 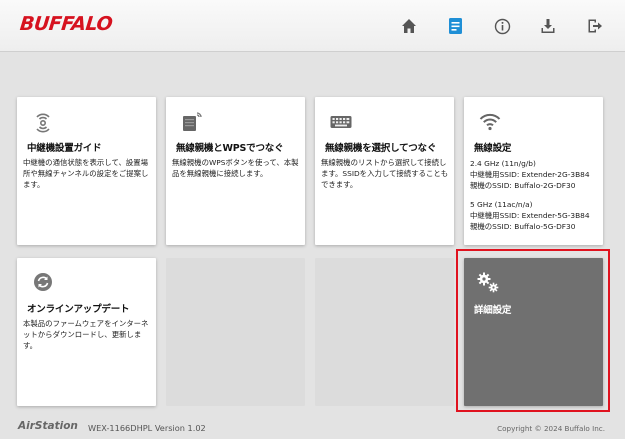 What do you see at coordinates (147, 428) in the screenshot?
I see `model-version: WEX-1166DHPL Version 1.02` at bounding box center [147, 428].